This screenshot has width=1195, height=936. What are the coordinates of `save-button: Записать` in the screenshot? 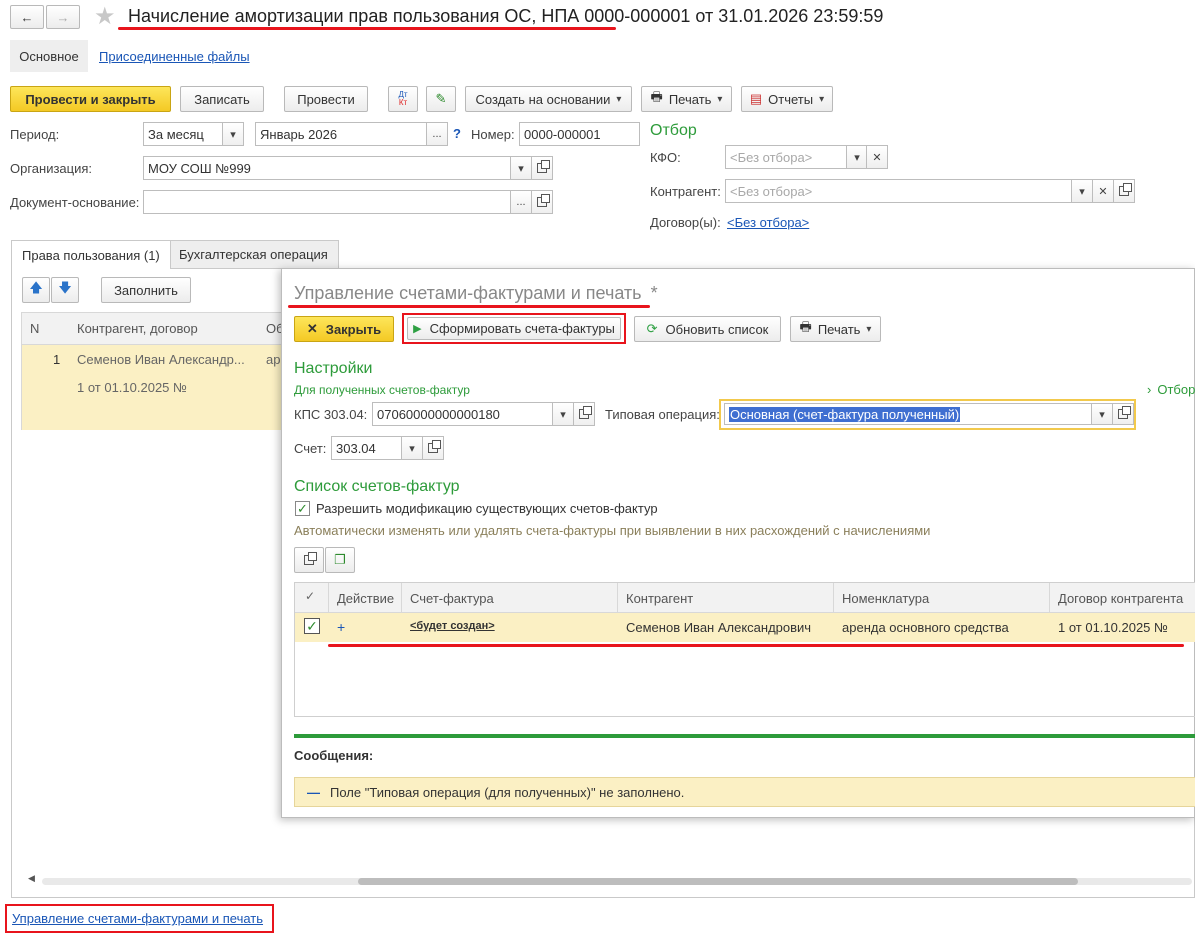 It's located at (222, 99).